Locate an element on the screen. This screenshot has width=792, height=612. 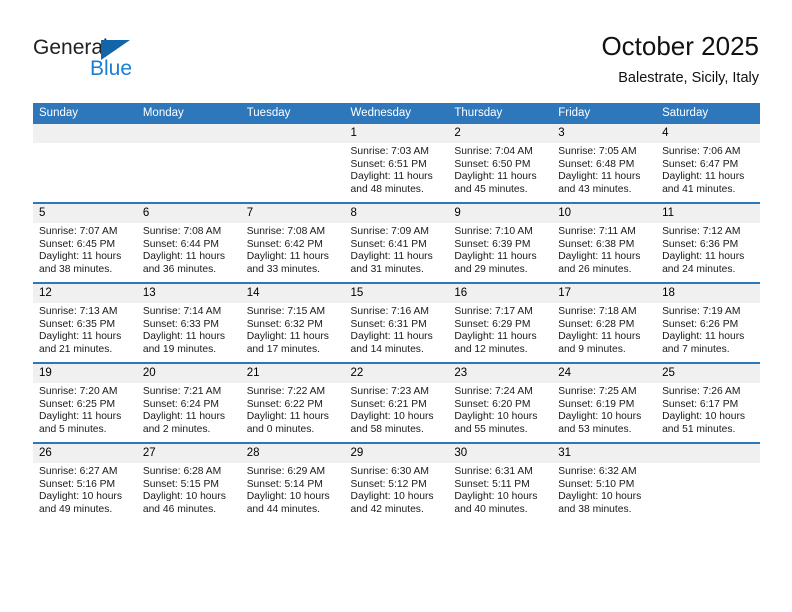
sunset-text: Sunset: 6:47 PM is located at coordinates (700, 164).